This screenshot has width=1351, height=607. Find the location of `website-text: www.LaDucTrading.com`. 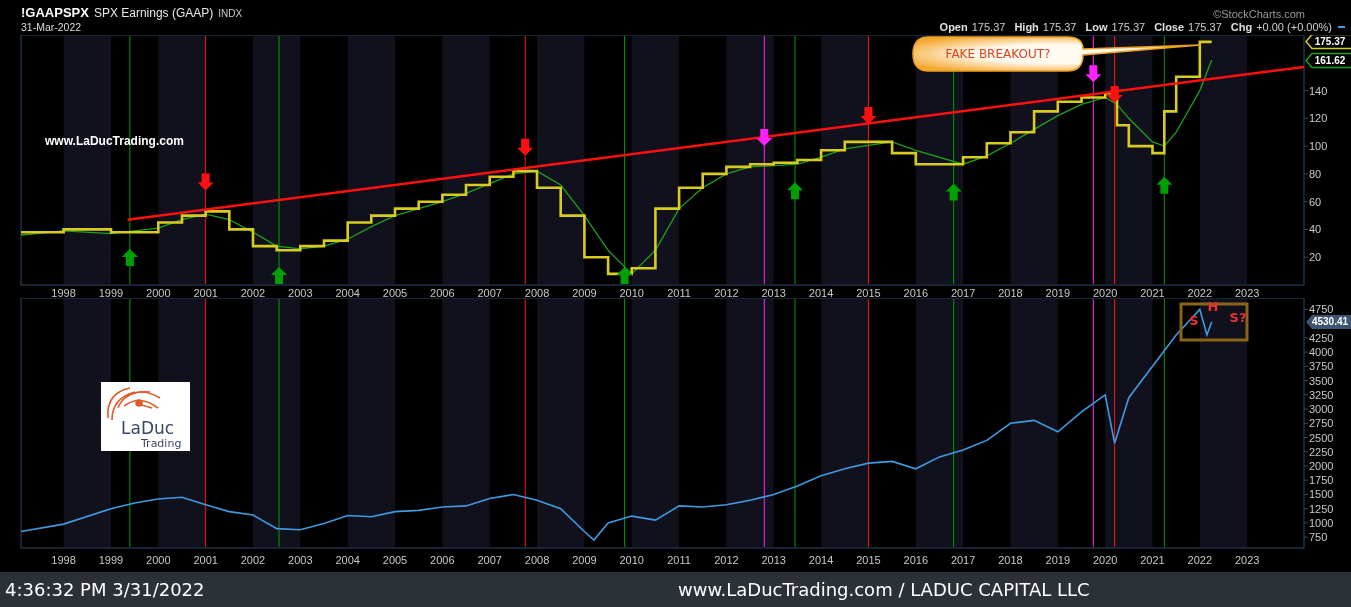

website-text: www.LaDucTrading.com is located at coordinates (114, 141).